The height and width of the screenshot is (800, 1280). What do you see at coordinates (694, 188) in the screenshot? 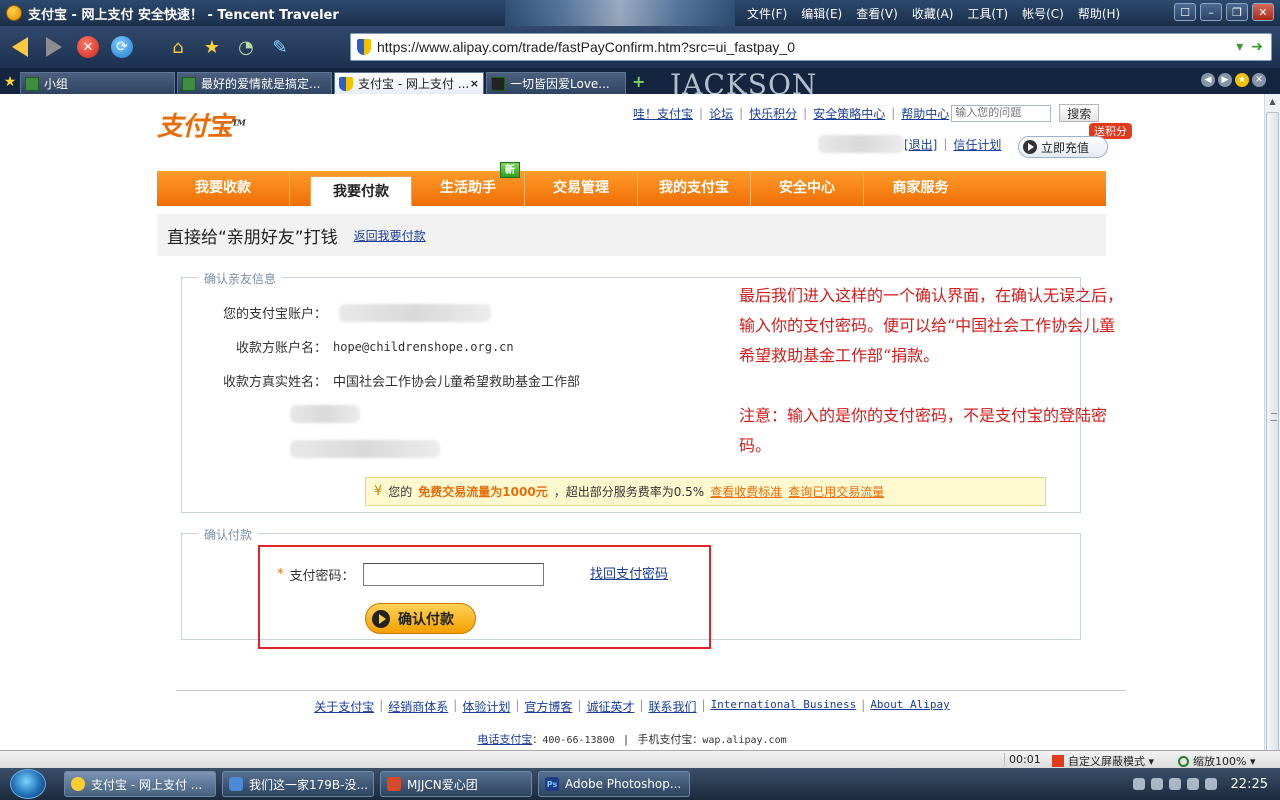
I see `nav-my-alipay: 我的支付宝` at bounding box center [694, 188].